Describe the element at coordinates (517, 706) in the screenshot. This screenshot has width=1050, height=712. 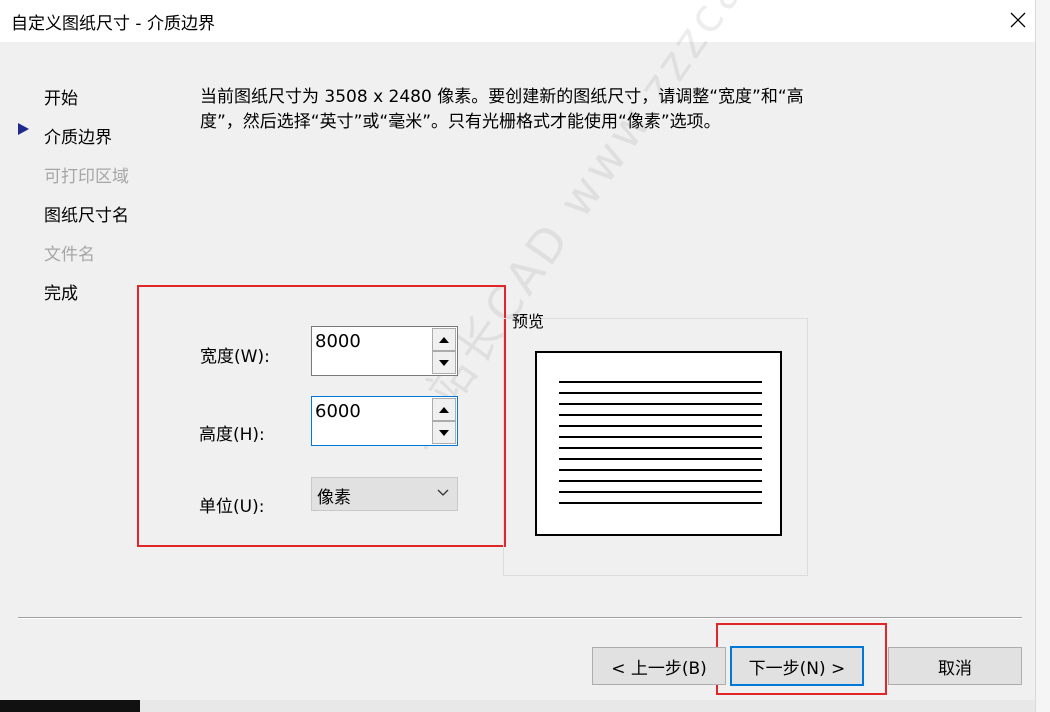
I see `background-window-strip` at that location.